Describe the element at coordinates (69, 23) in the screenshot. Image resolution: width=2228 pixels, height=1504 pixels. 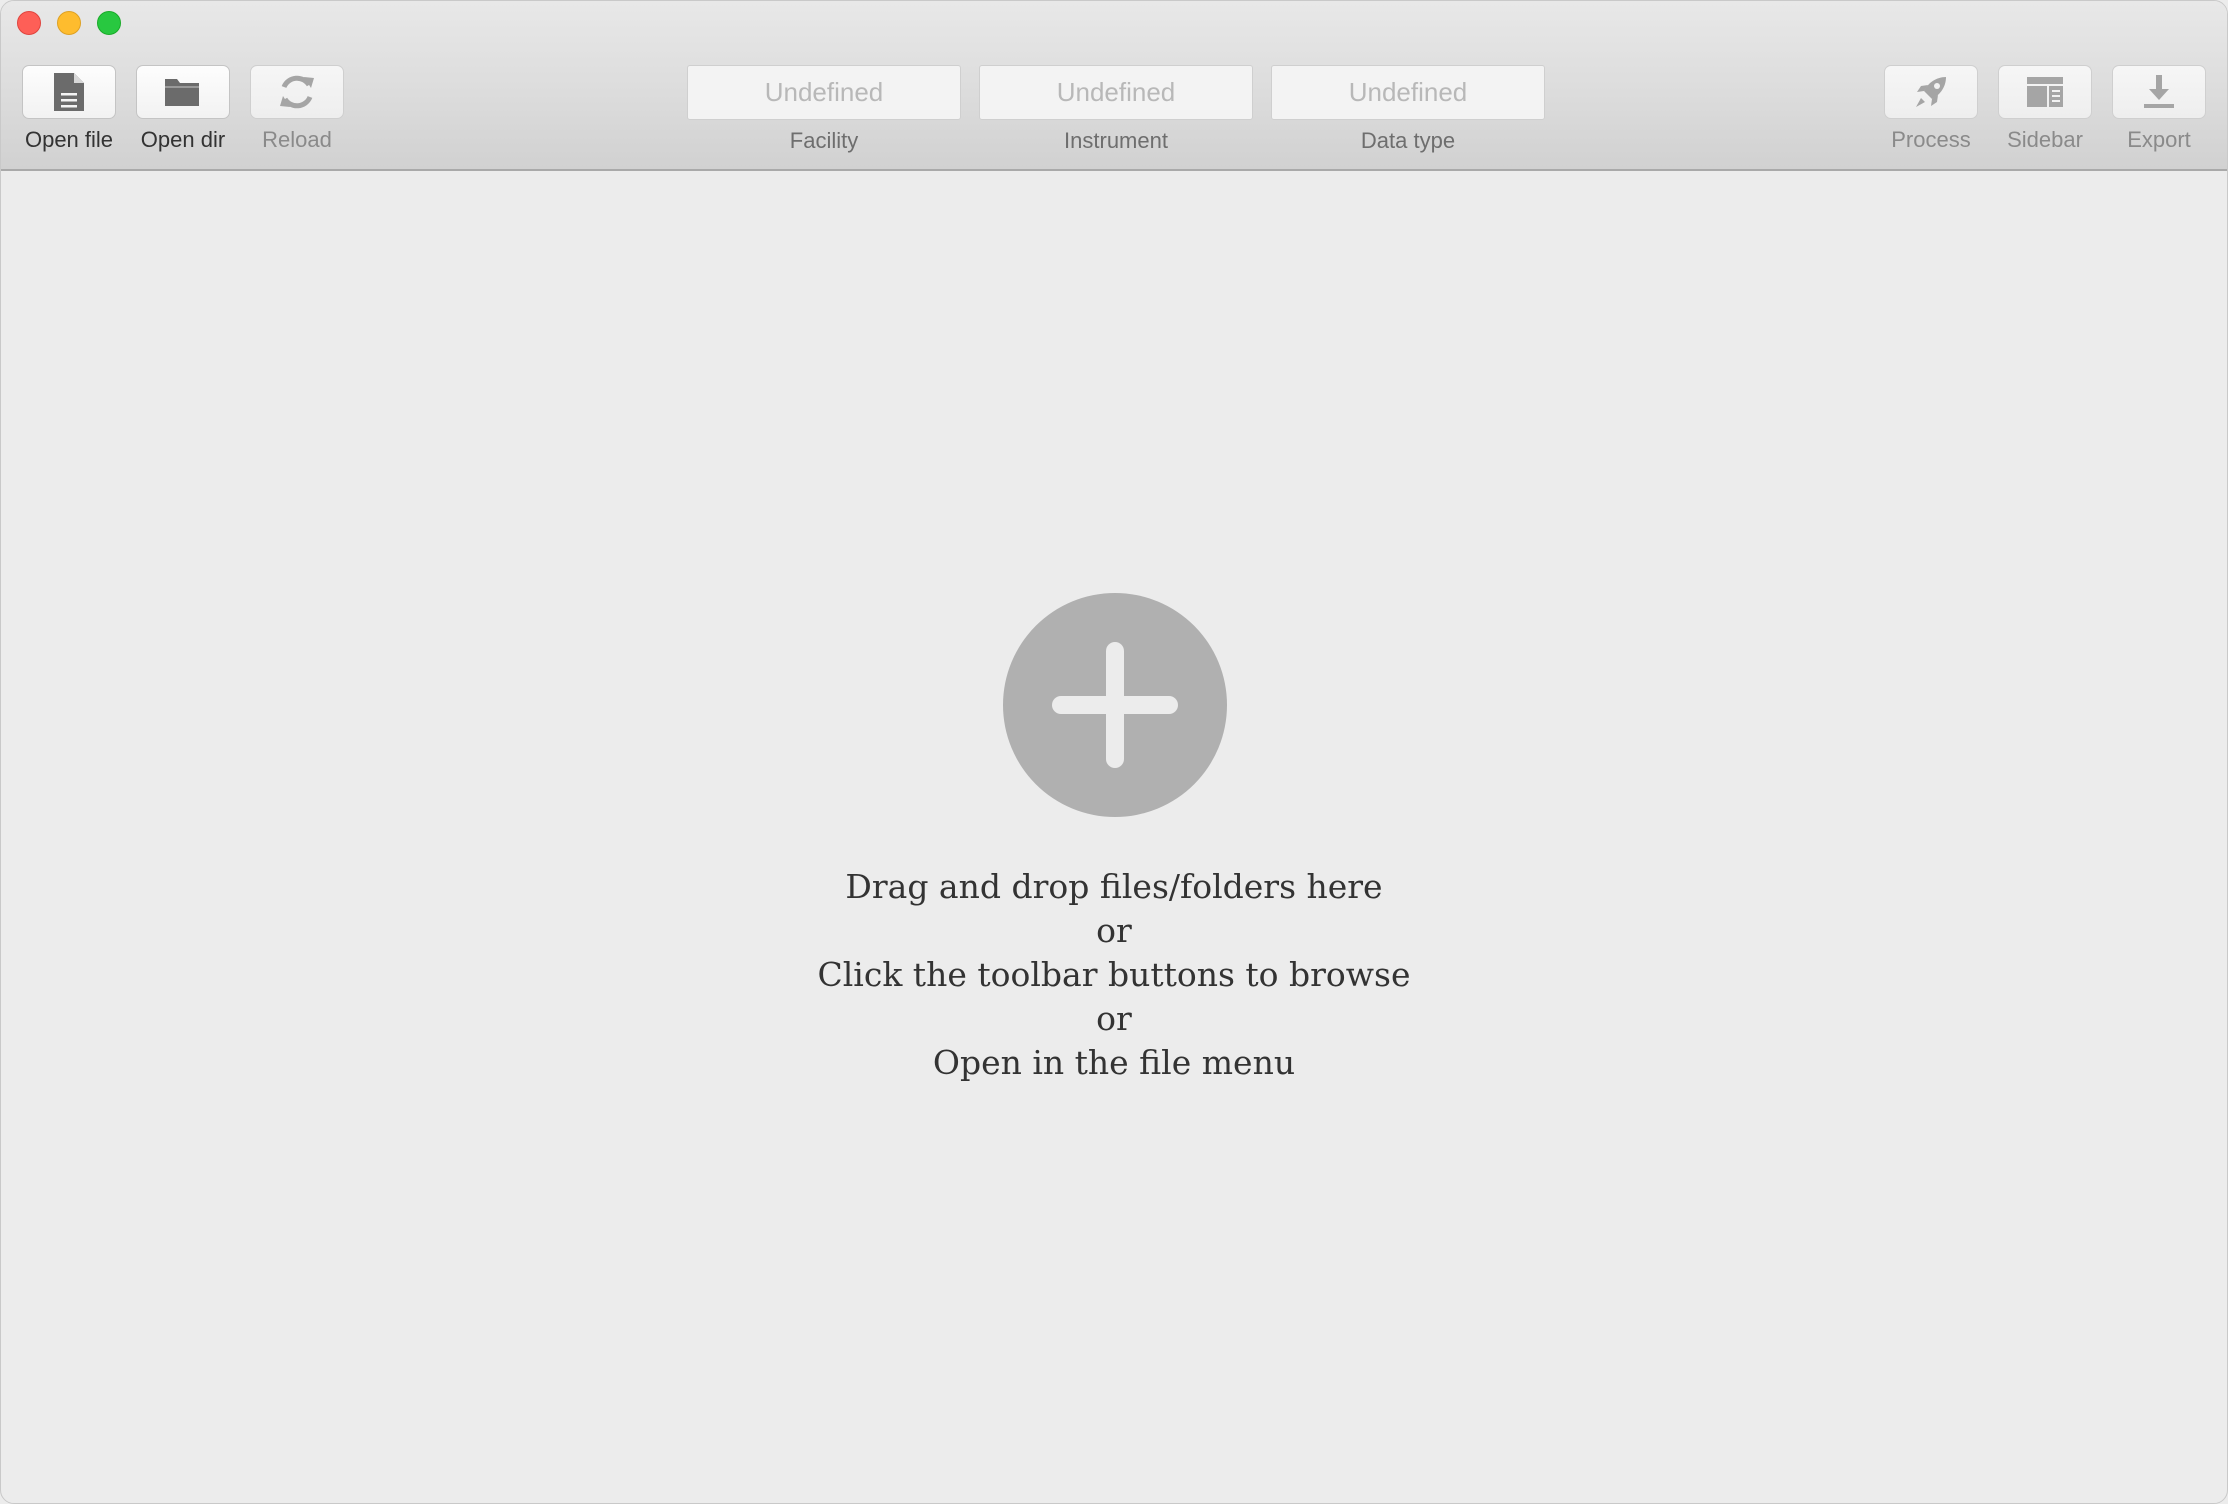
I see `minimize-window-button` at that location.